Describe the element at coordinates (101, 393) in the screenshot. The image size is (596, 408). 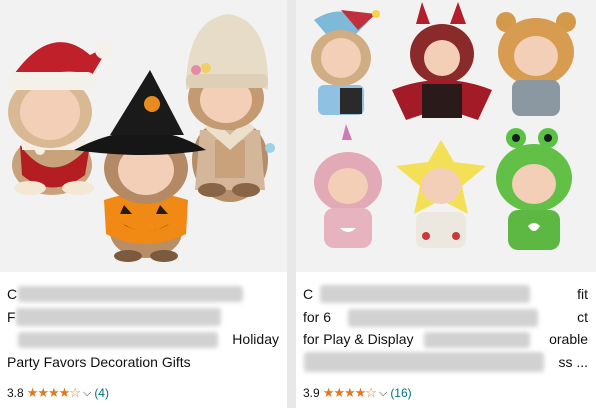
I see `review-count-link: (4)` at that location.